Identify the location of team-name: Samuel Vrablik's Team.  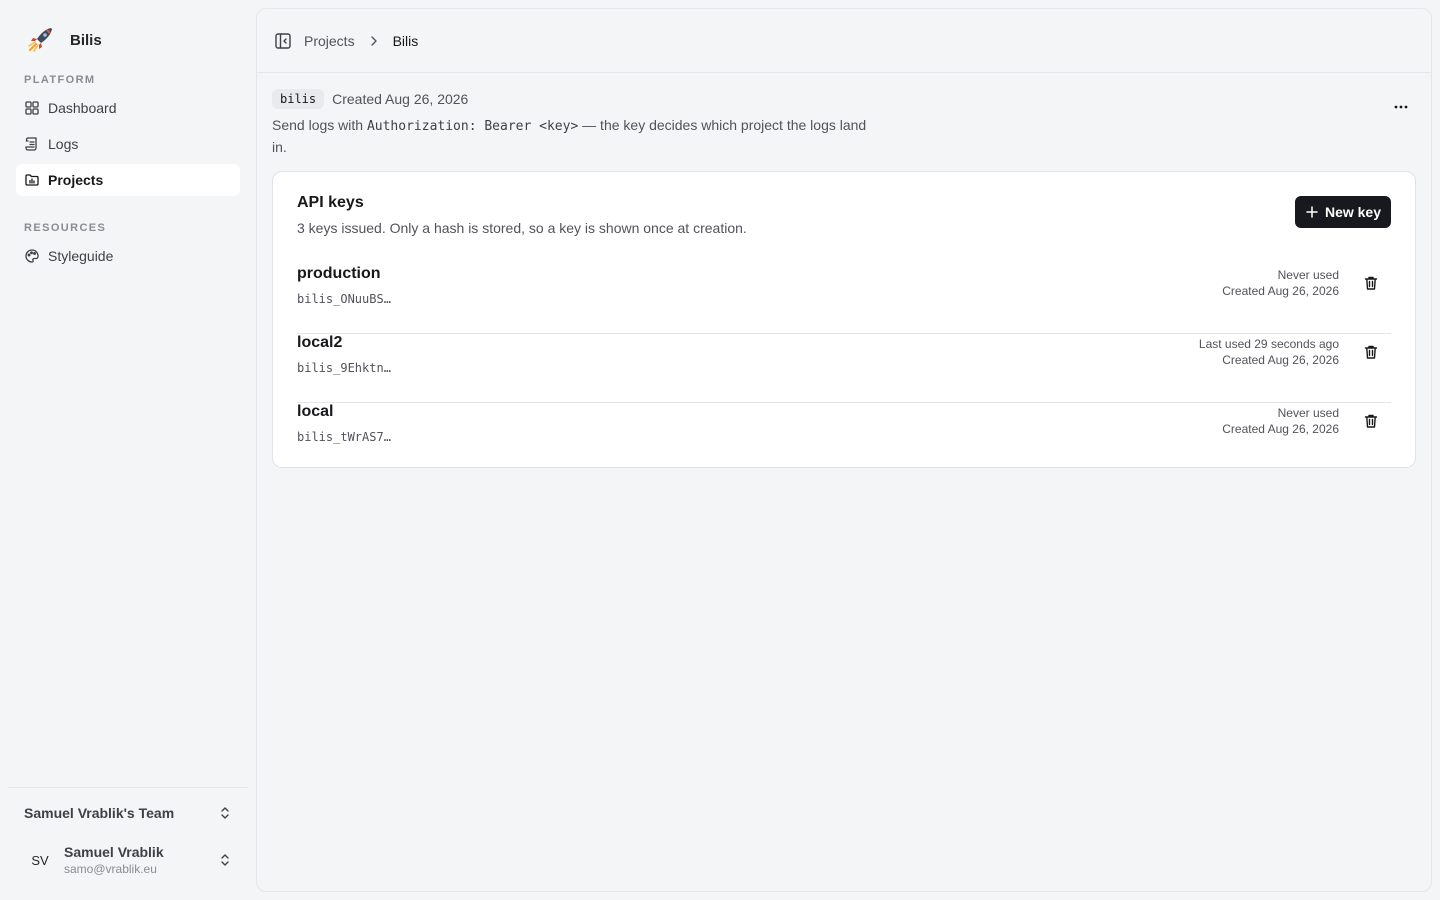
(99, 813).